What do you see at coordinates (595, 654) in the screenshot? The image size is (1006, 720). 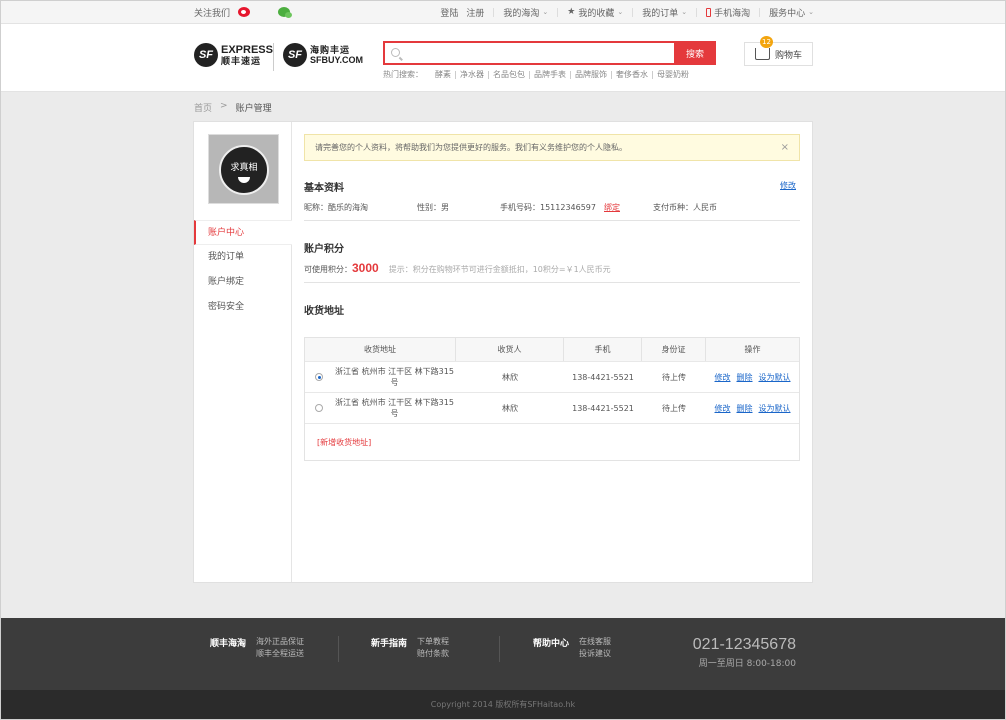 I see `footer-link: 投诉建议` at bounding box center [595, 654].